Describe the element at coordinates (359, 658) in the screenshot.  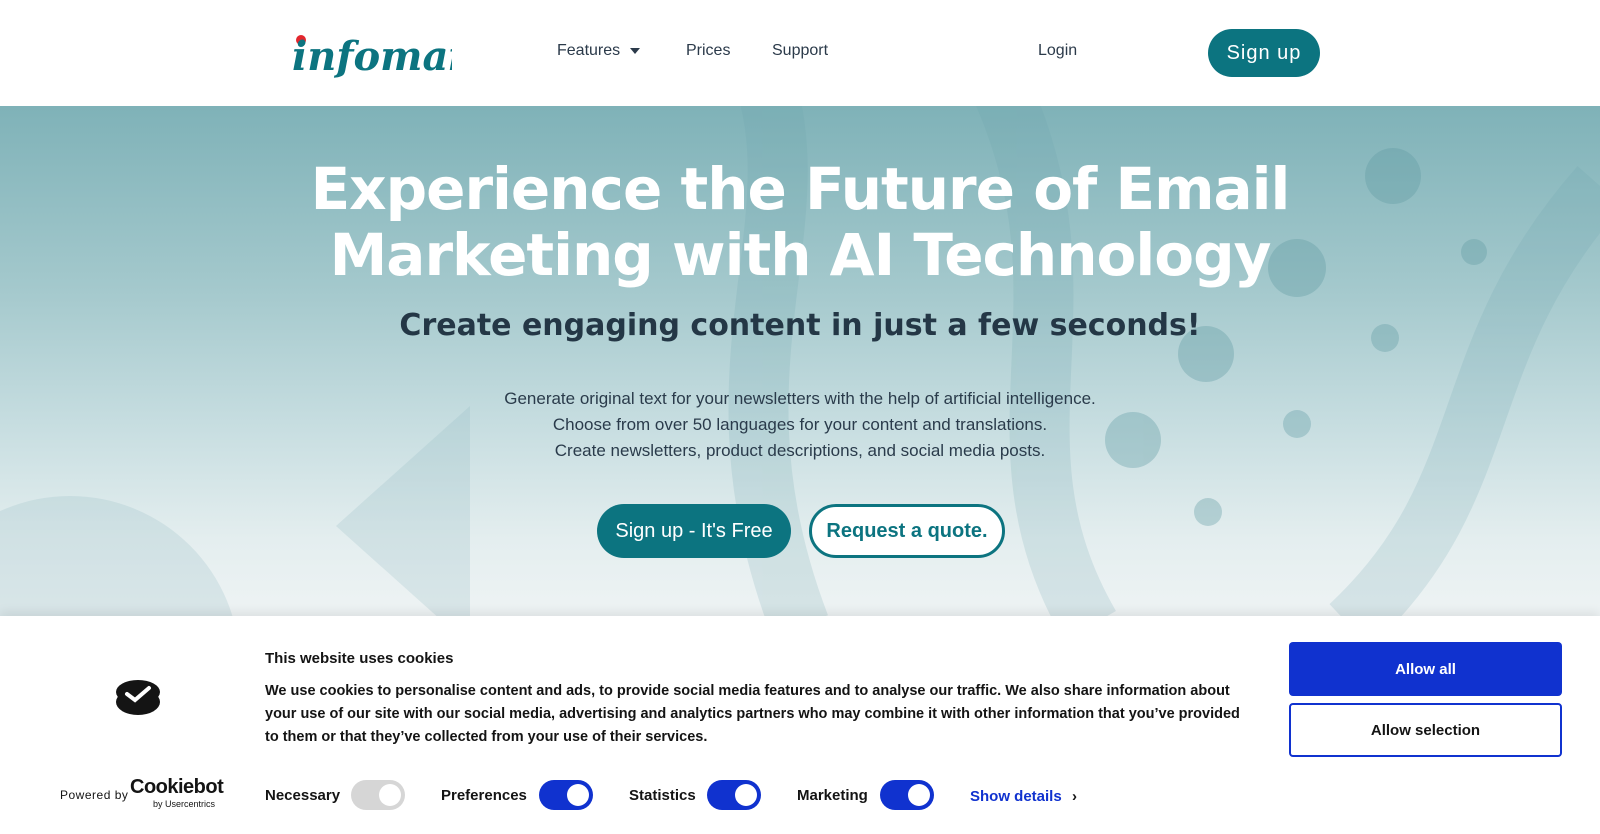
I see `cookie-title: This website uses cookies` at that location.